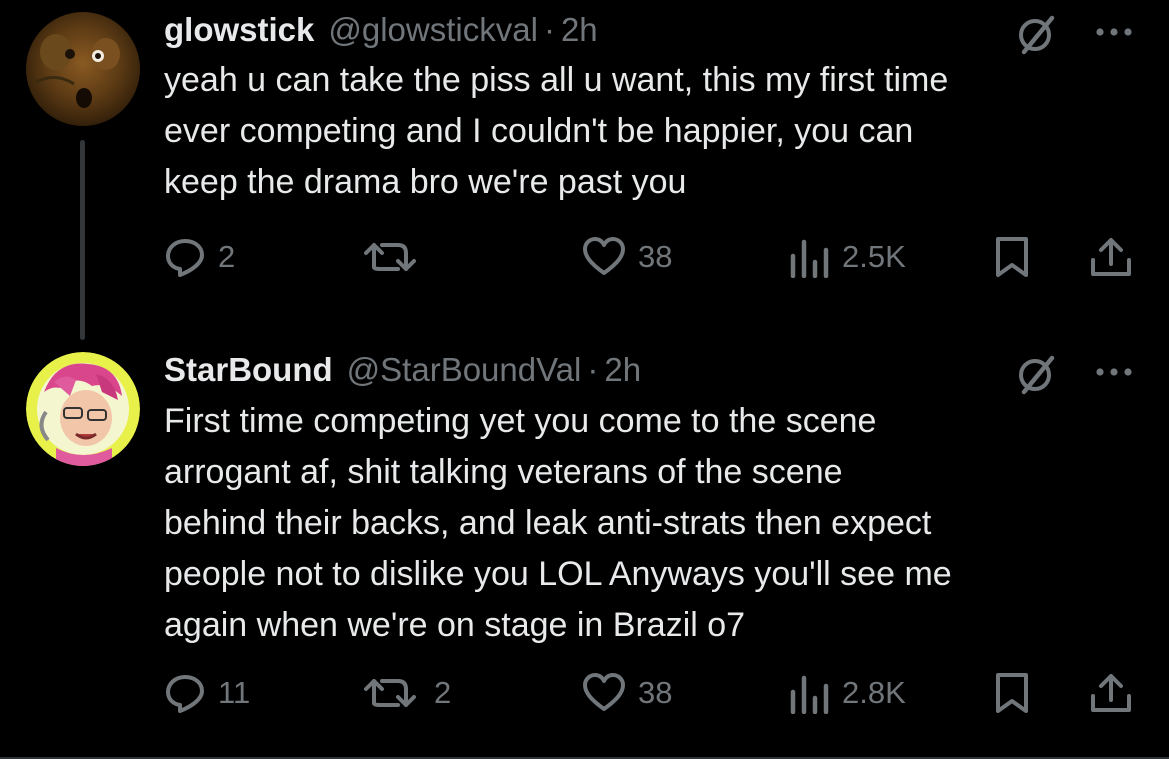 This screenshot has width=1169, height=759. Describe the element at coordinates (874, 256) in the screenshot. I see `view-count: 2.5K` at that location.